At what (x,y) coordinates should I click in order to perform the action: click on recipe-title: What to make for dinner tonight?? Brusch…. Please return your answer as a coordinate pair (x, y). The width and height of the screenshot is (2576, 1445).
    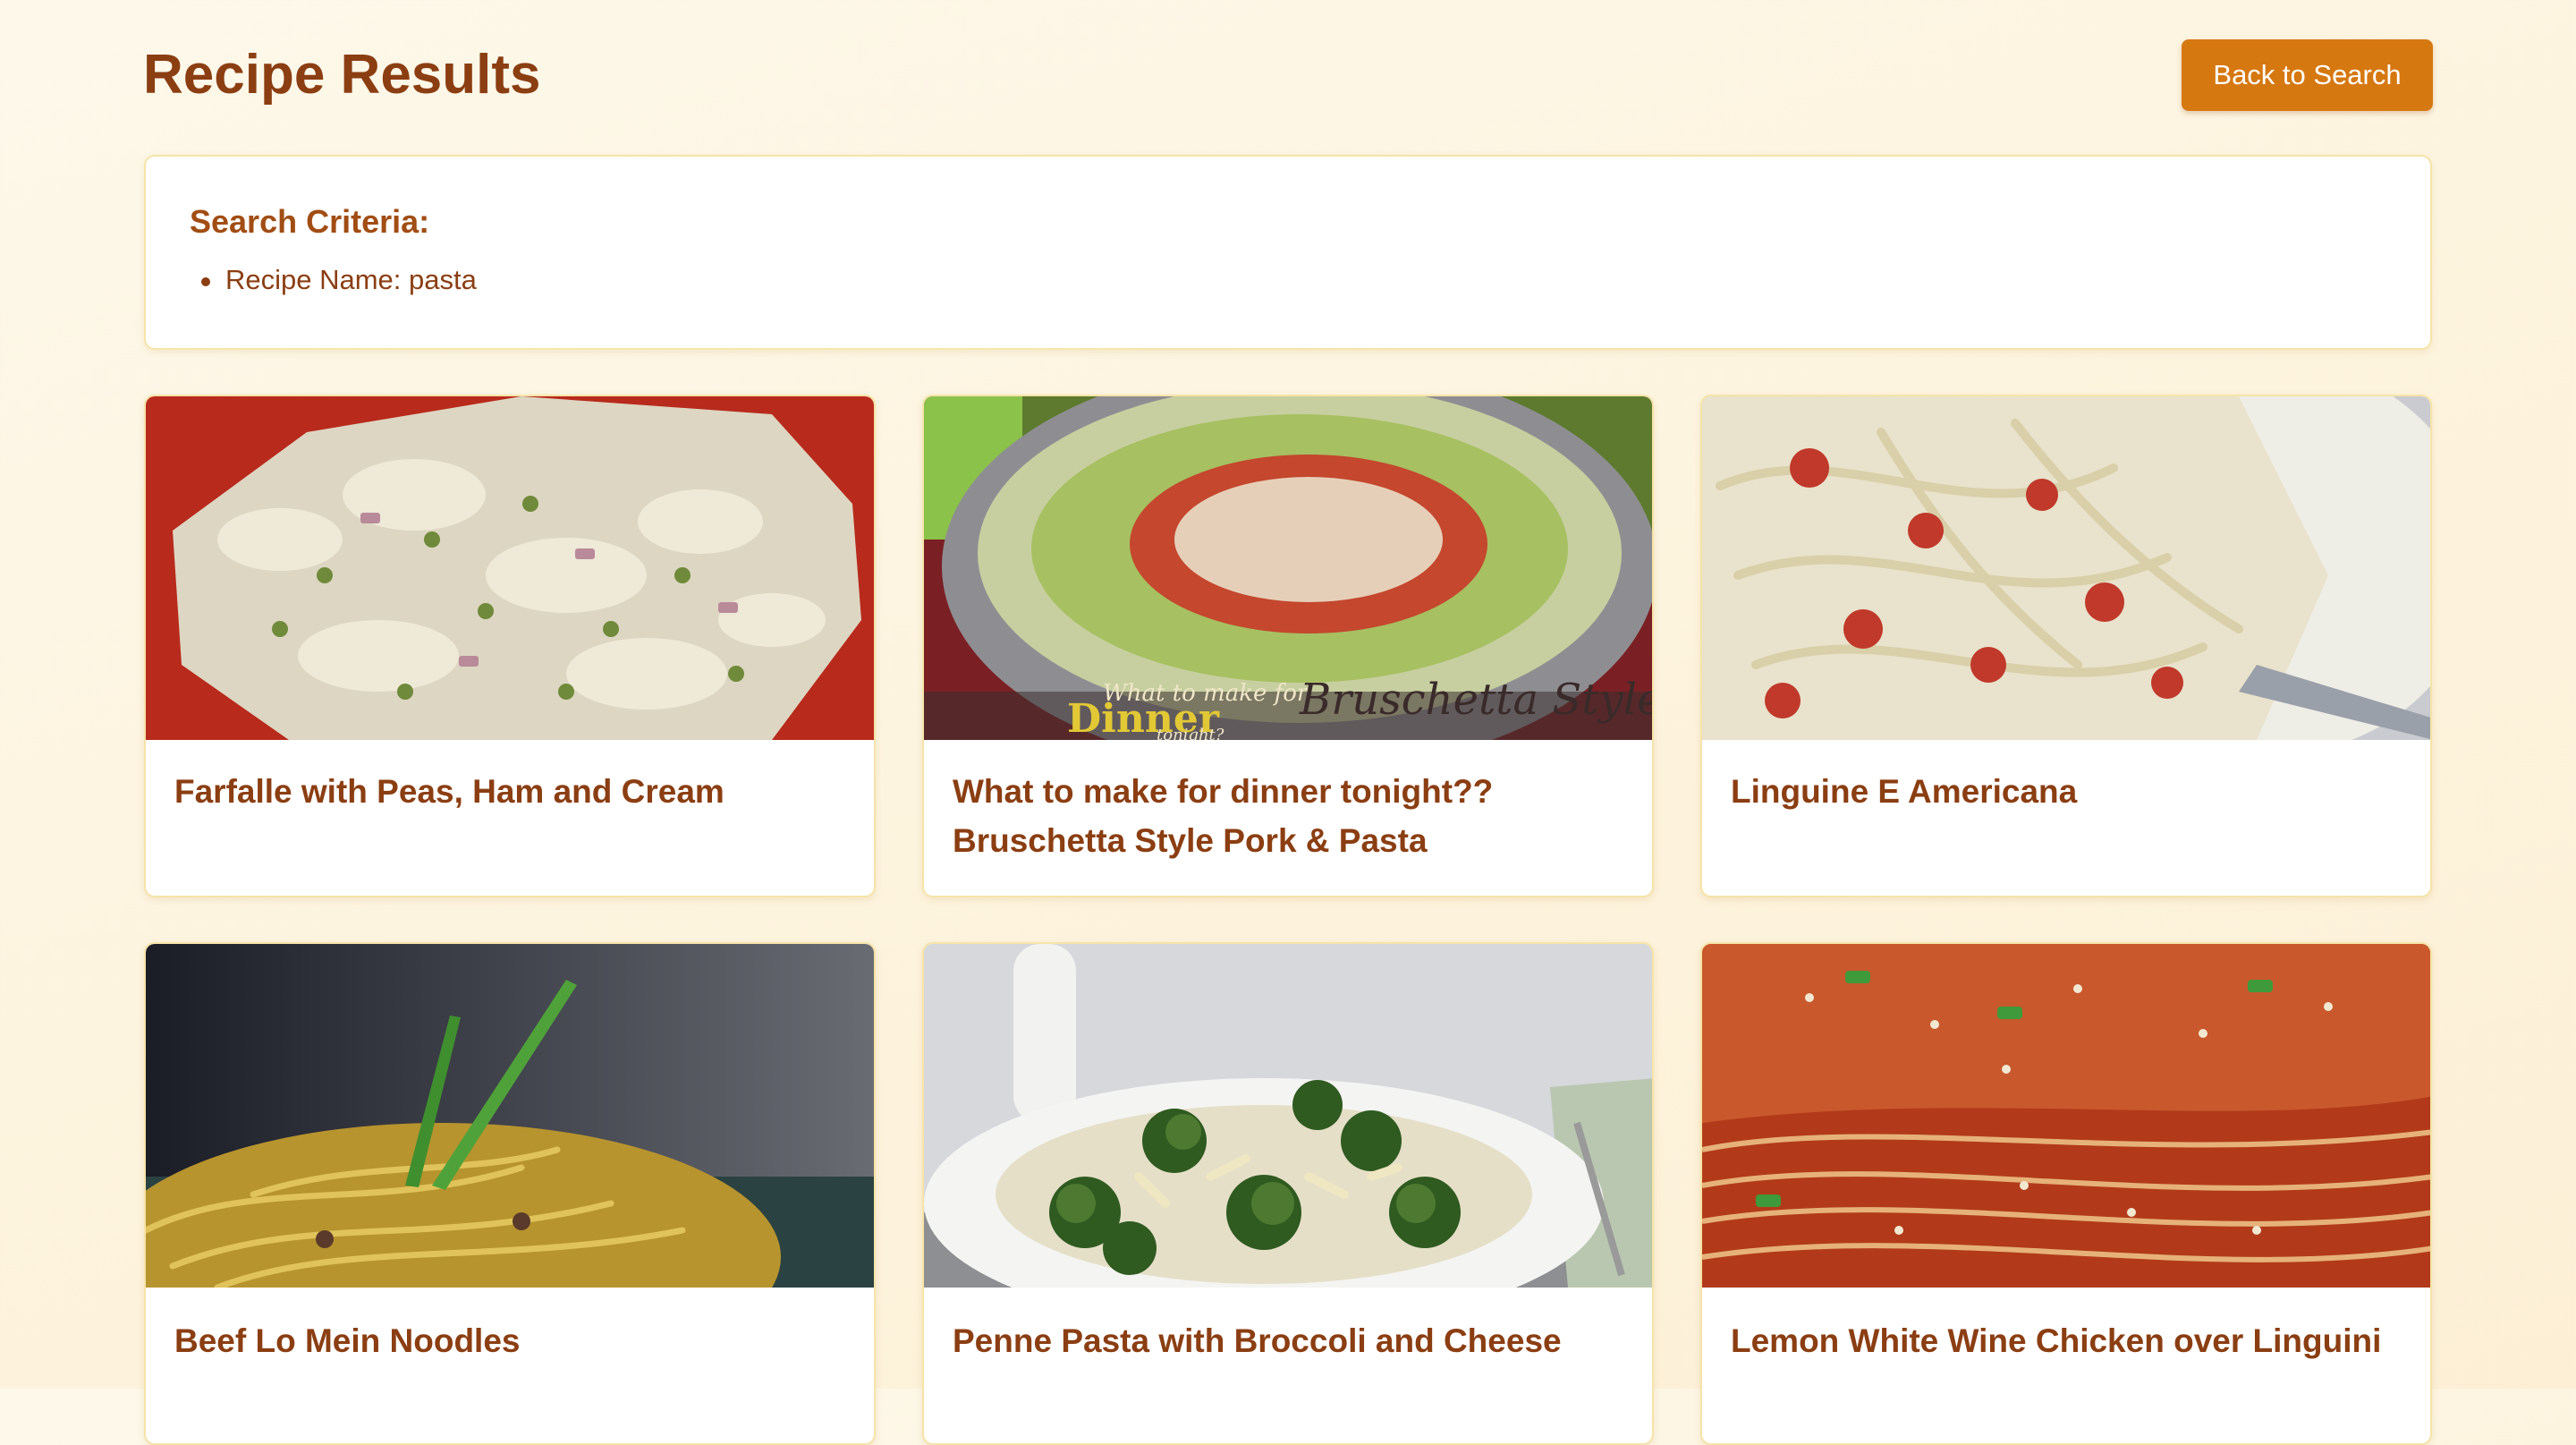
    Looking at the image, I should click on (1288, 816).